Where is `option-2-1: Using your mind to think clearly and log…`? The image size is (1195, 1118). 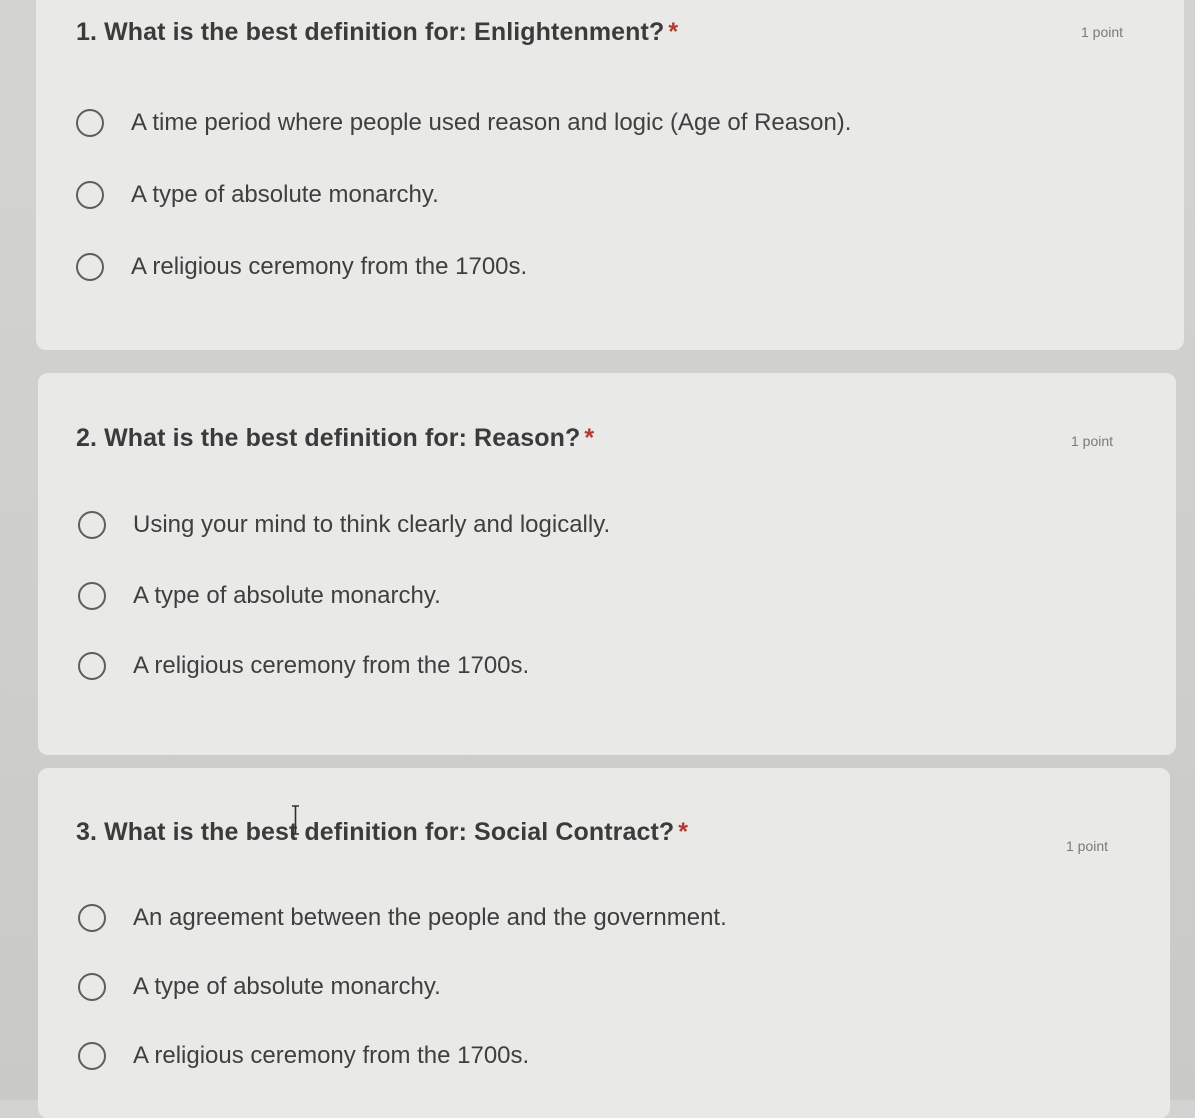 option-2-1: Using your mind to think clearly and log… is located at coordinates (344, 525).